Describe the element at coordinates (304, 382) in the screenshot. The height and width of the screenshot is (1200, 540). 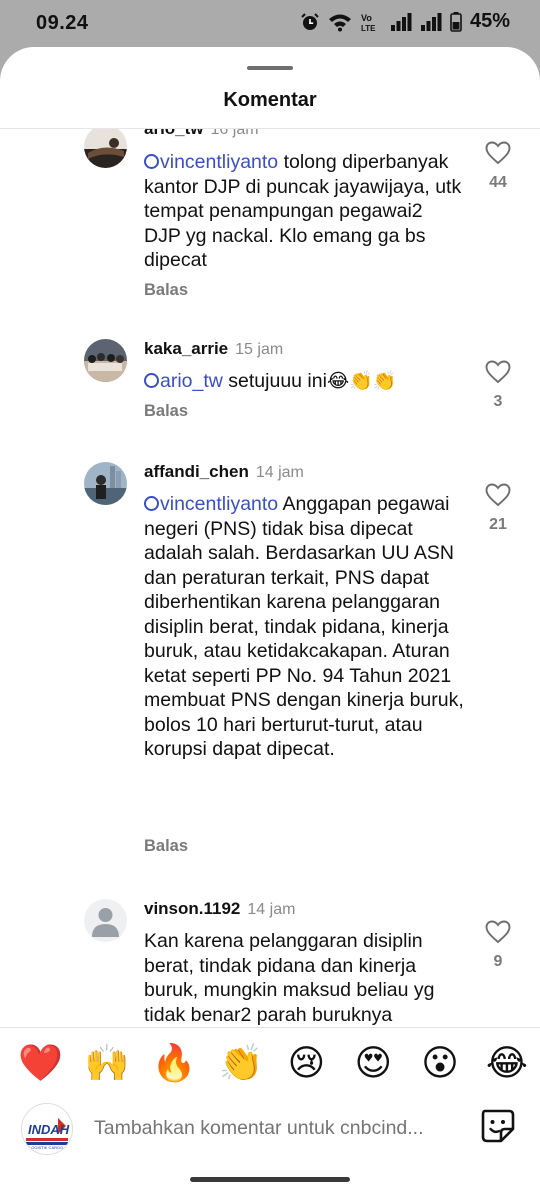
I see `comment-text: ario_tw setujuuu ini😂👏👏` at that location.